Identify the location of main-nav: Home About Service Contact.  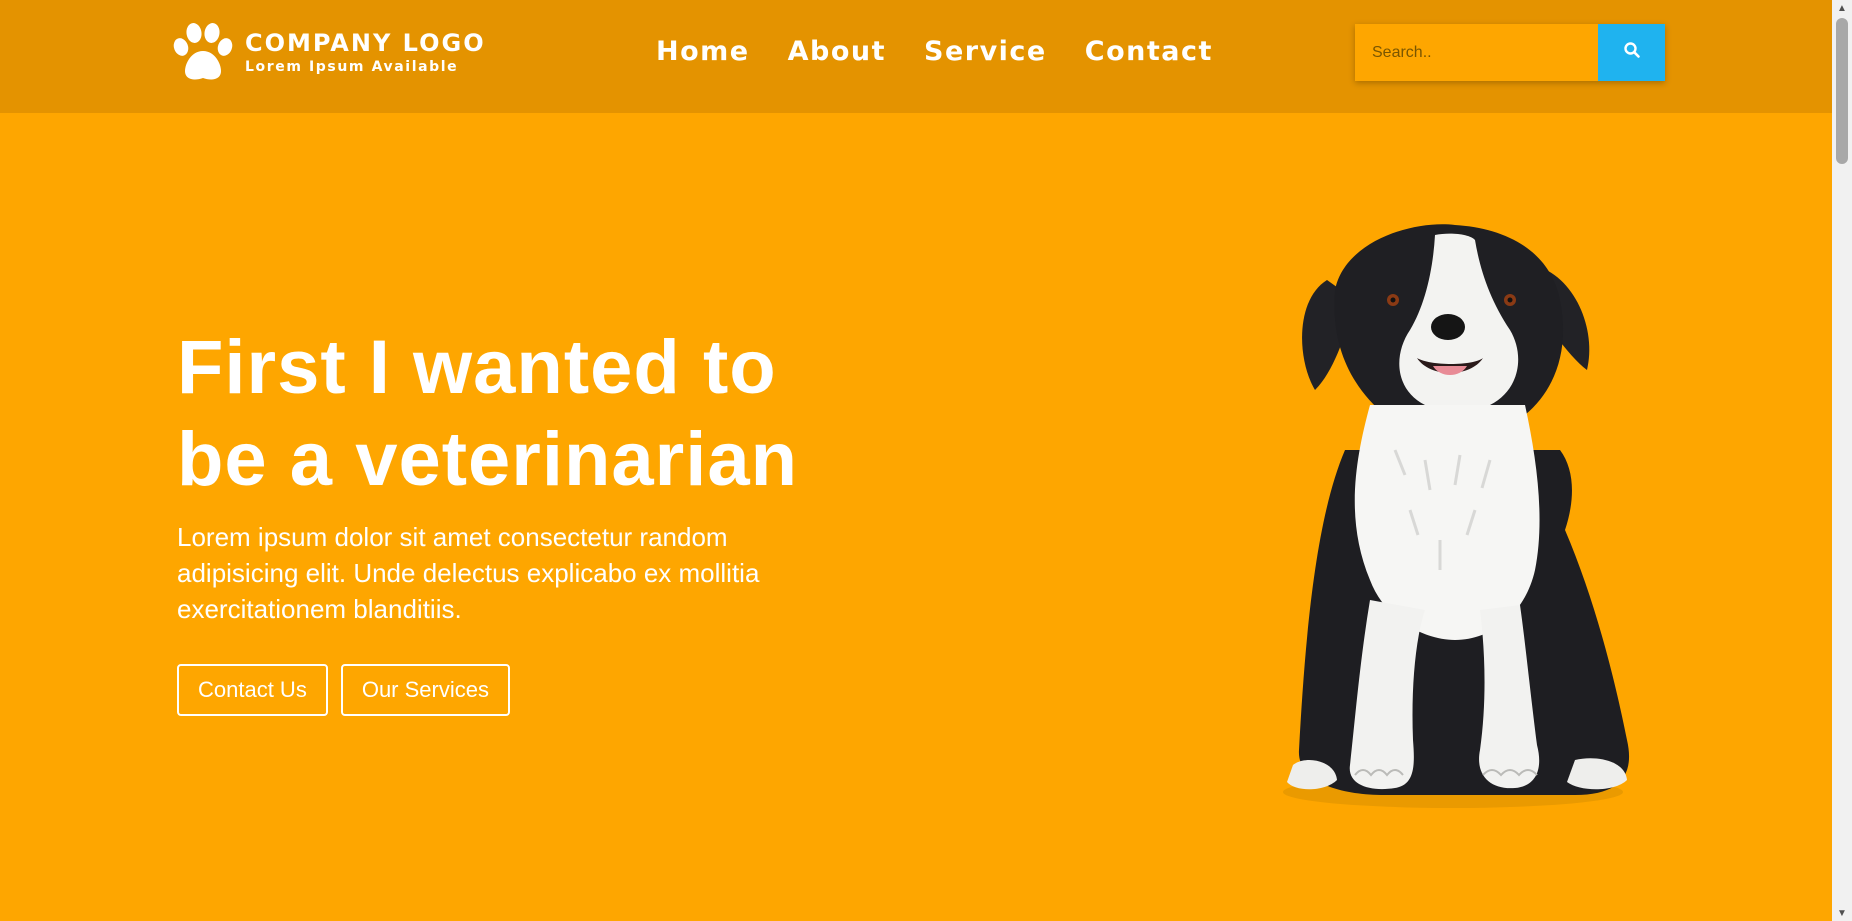
(934, 52).